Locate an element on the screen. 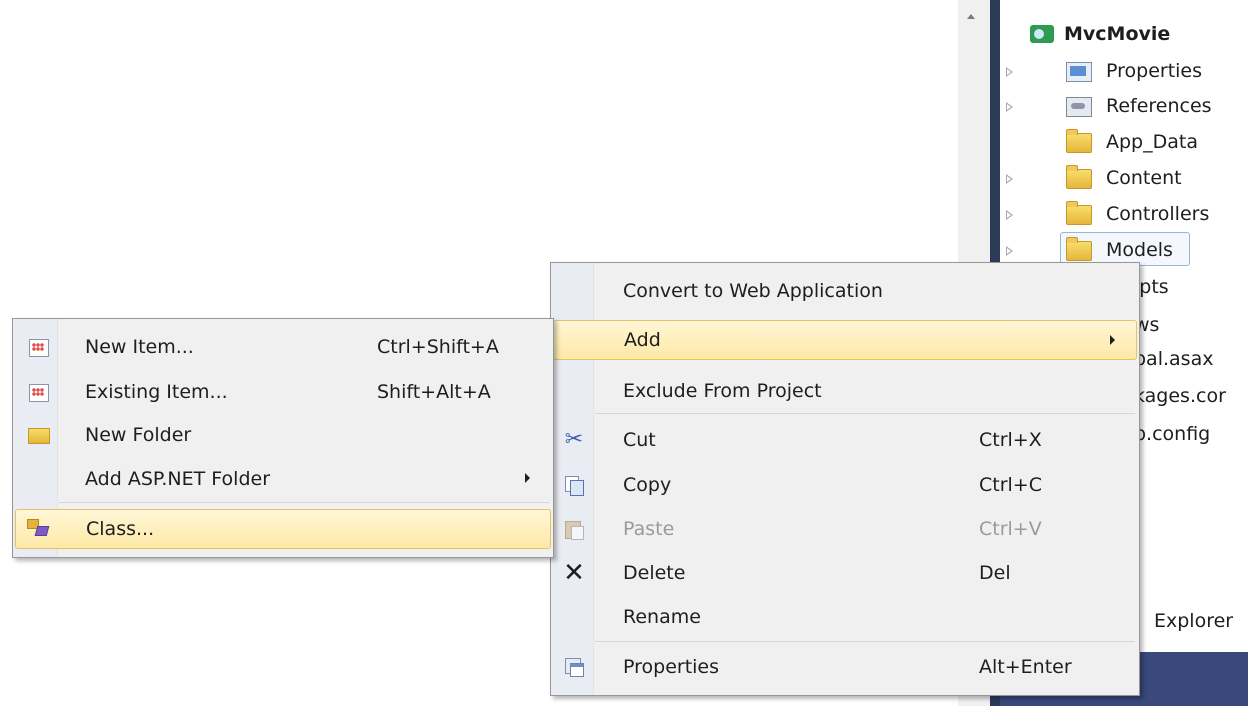 Image resolution: width=1248 pixels, height=706 pixels. tree-item-content: Content is located at coordinates (1124, 178).